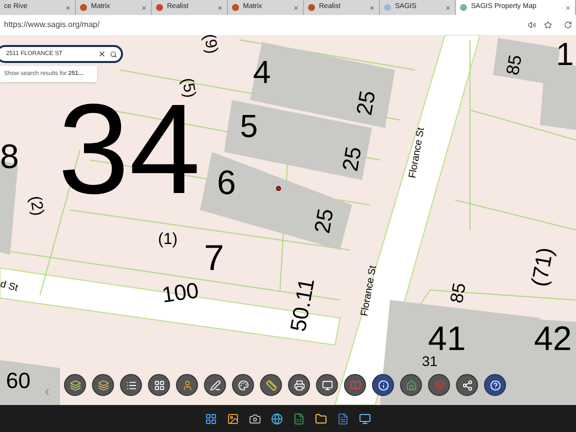 The width and height of the screenshot is (576, 432). I want to click on windows-start-icon, so click(211, 418).